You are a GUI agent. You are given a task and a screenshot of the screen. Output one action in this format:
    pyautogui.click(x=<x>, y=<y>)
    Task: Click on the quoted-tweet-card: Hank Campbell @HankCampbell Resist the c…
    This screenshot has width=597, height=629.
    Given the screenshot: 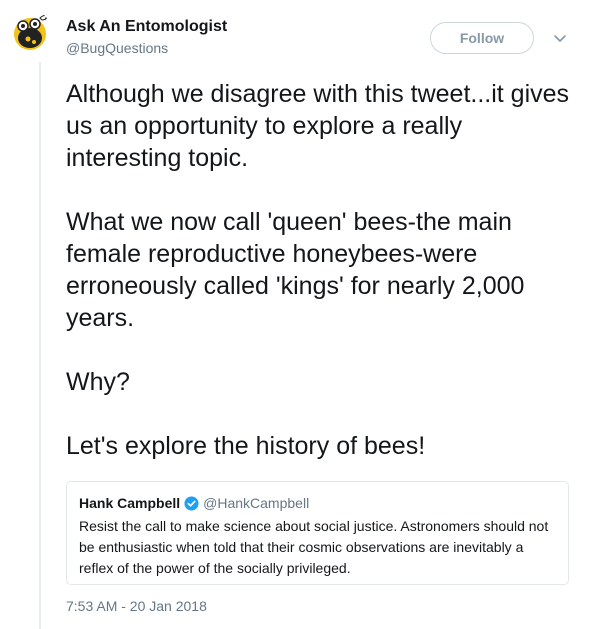 What is the action you would take?
    pyautogui.click(x=317, y=533)
    